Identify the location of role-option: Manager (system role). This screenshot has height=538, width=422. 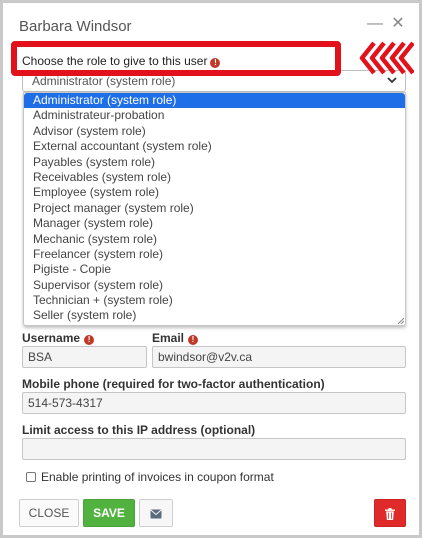
(214, 223).